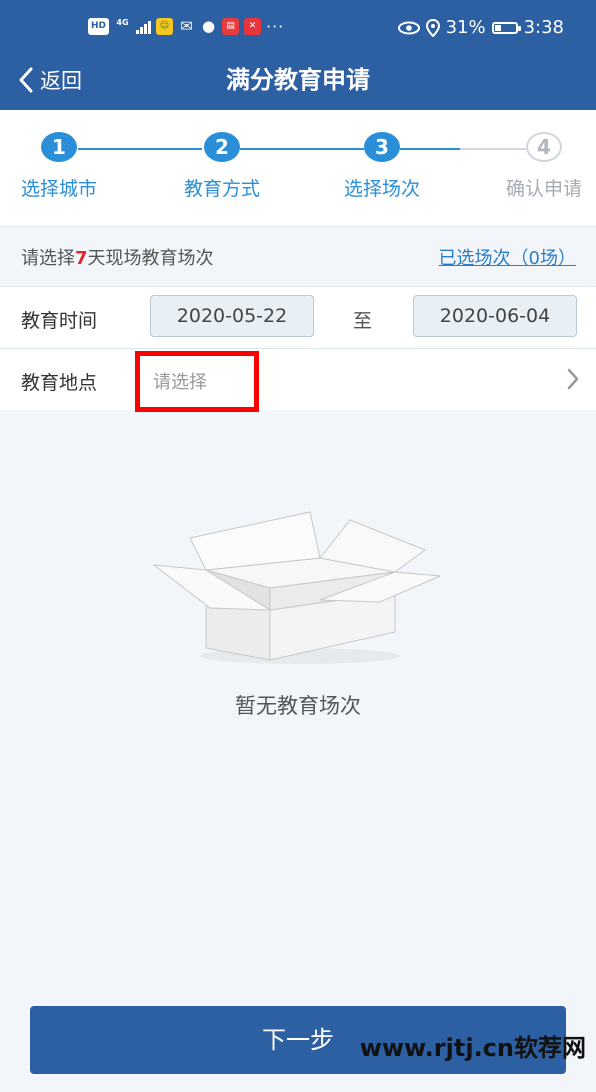  I want to click on step-label: 选择城市, so click(58, 189).